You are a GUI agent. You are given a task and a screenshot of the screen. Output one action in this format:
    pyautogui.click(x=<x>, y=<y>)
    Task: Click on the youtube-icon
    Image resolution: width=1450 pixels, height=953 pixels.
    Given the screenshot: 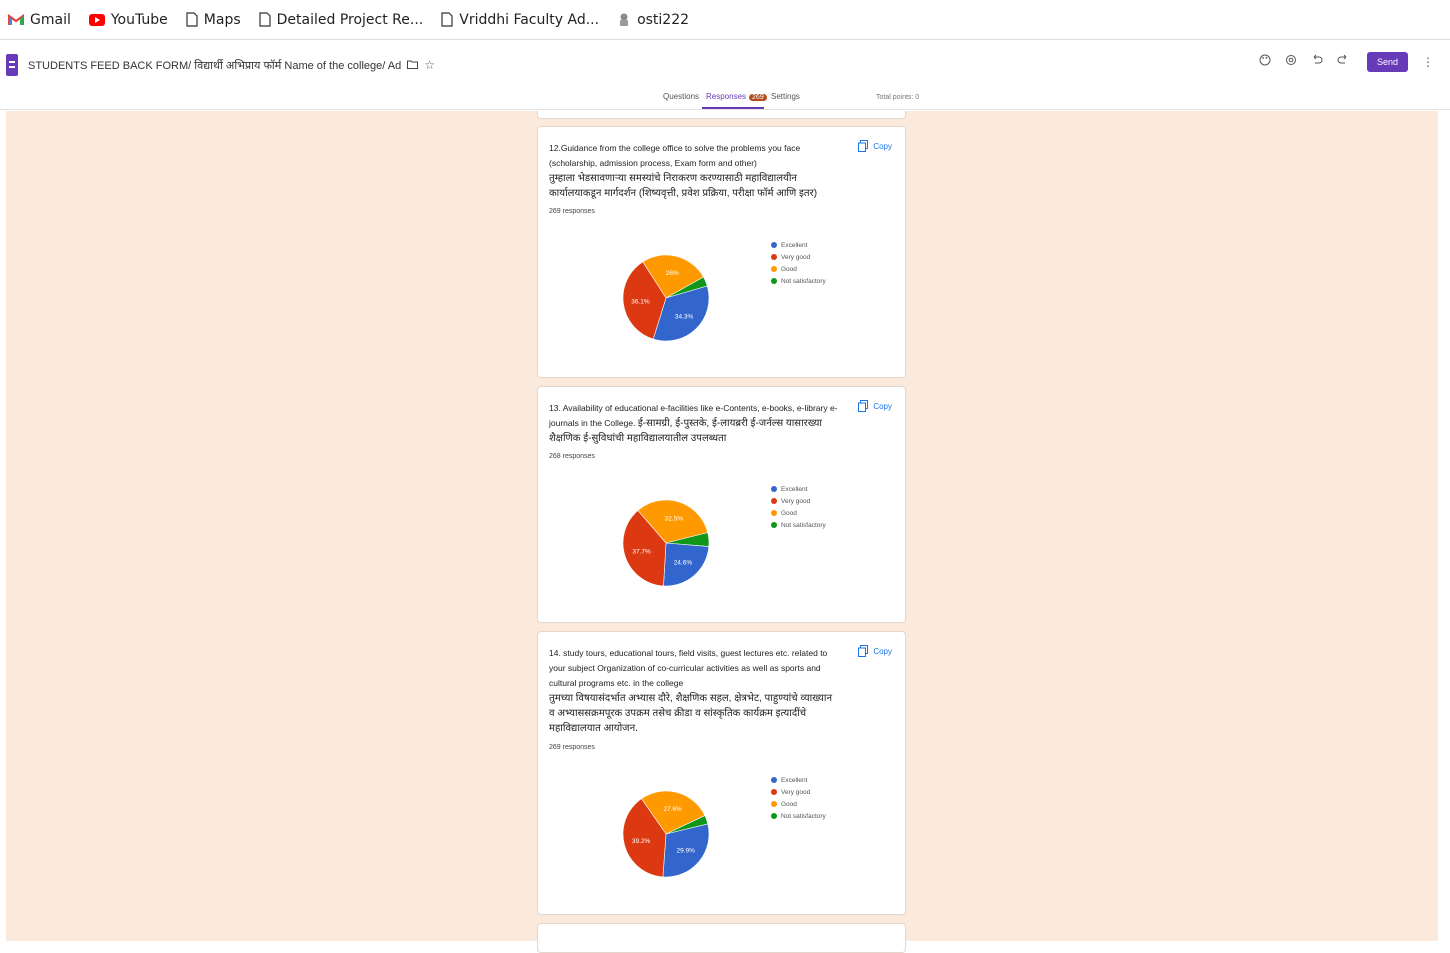 What is the action you would take?
    pyautogui.click(x=96, y=19)
    